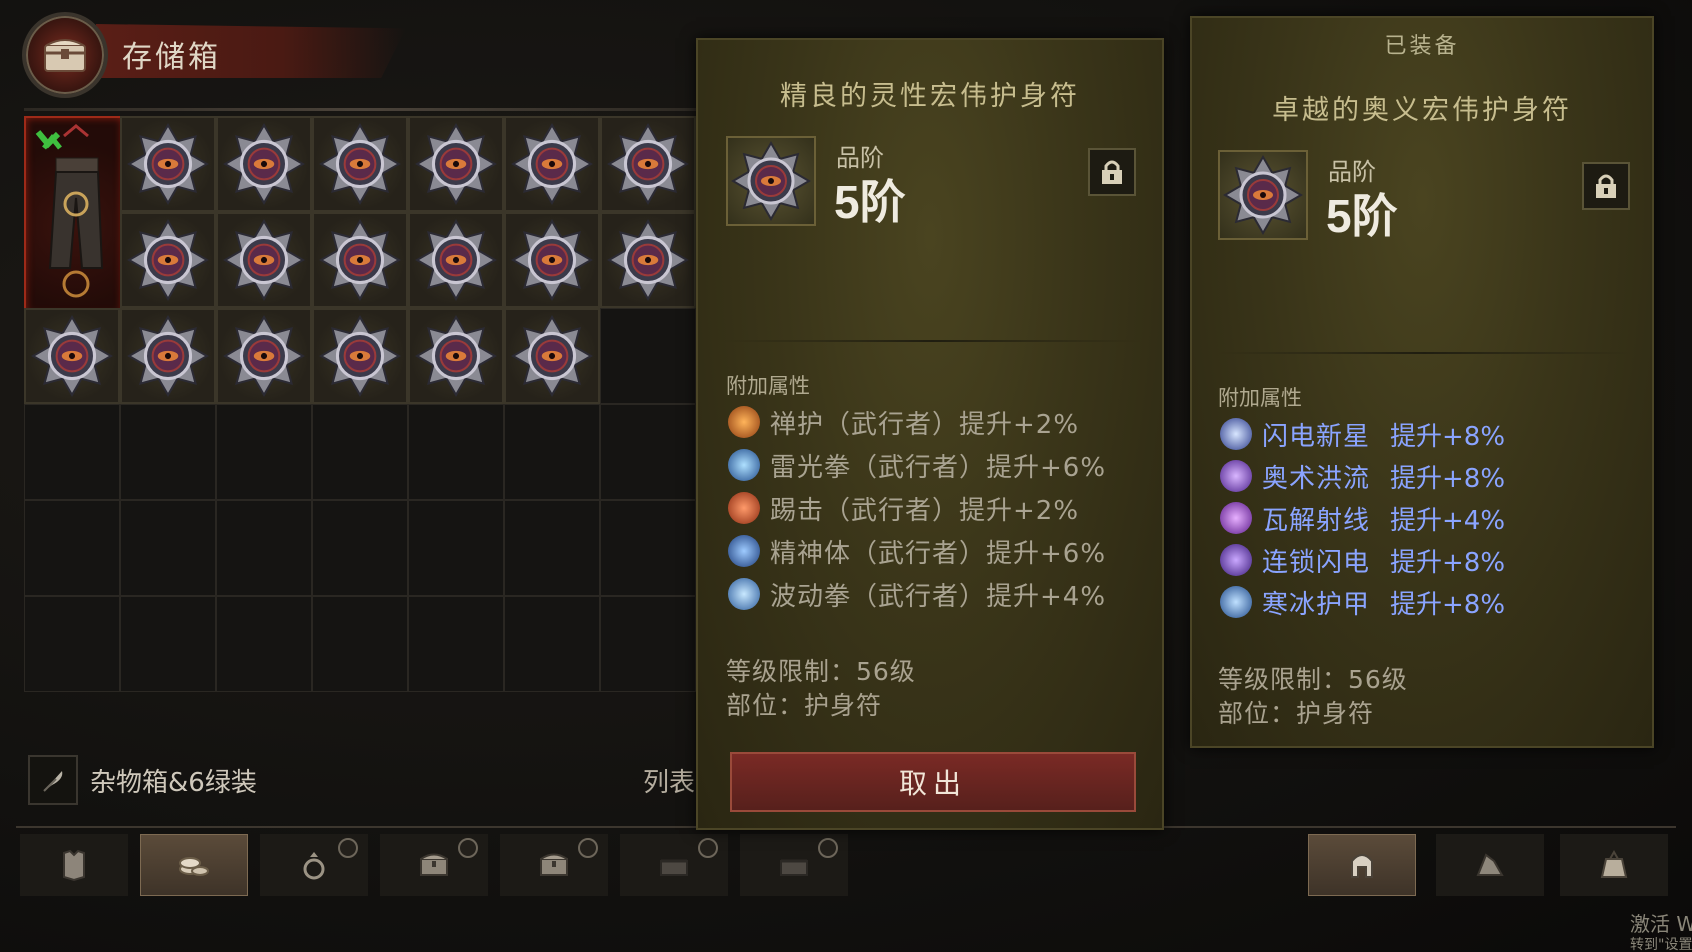  Describe the element at coordinates (1490, 865) in the screenshot. I see `materials-tab` at that location.